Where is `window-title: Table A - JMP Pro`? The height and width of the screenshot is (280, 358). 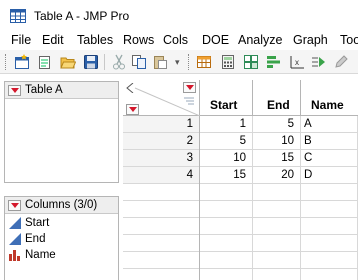 window-title: Table A - JMP Pro is located at coordinates (82, 15).